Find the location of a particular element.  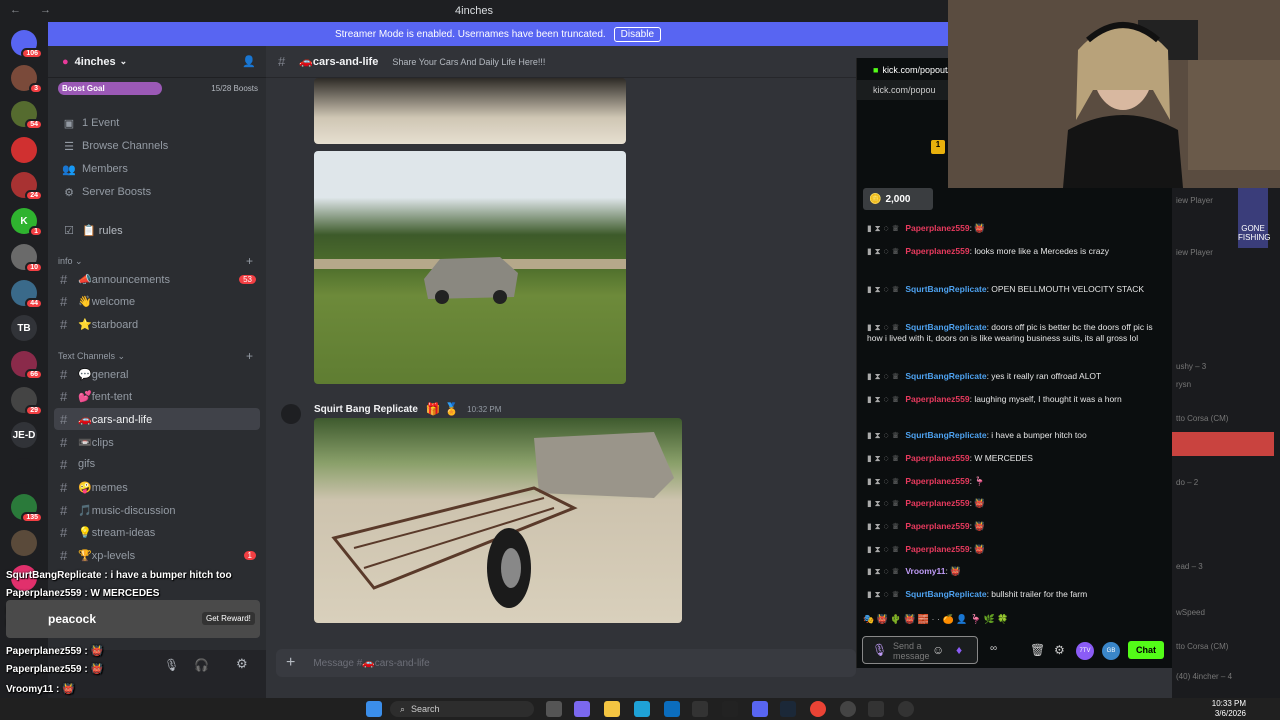

server-icon: 106 is located at coordinates (27, 44).